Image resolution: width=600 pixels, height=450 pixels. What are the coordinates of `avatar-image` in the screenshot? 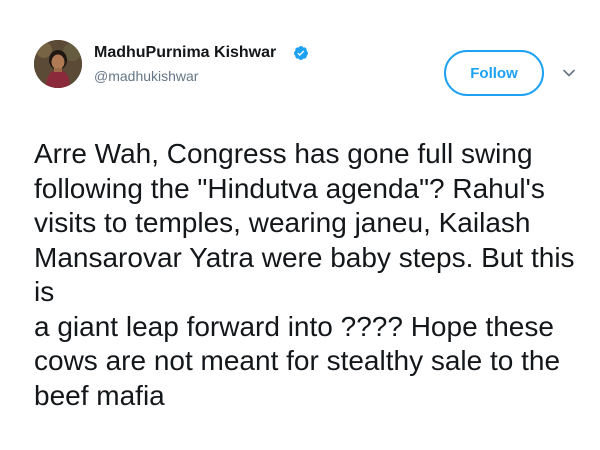 It's located at (58, 64).